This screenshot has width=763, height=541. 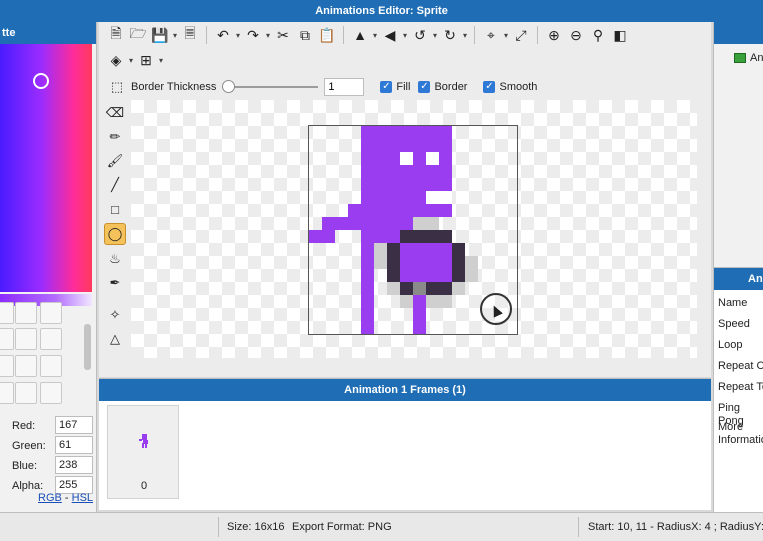 I want to click on rgb-link: RGB, so click(x=50, y=498).